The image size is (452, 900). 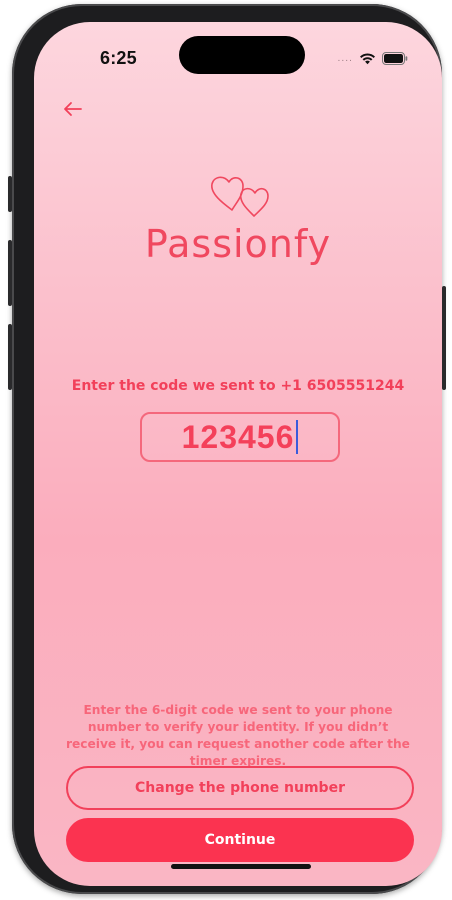 What do you see at coordinates (10, 273) in the screenshot?
I see `volume-up-button` at bounding box center [10, 273].